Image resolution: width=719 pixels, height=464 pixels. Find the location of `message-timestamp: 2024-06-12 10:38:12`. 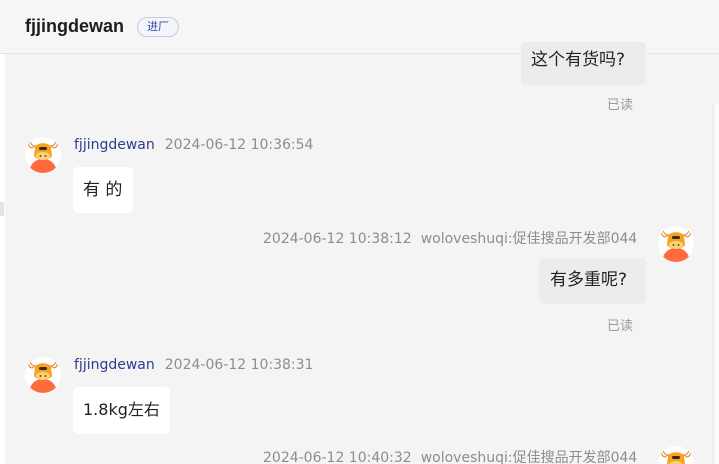

message-timestamp: 2024-06-12 10:38:12 is located at coordinates (337, 239).